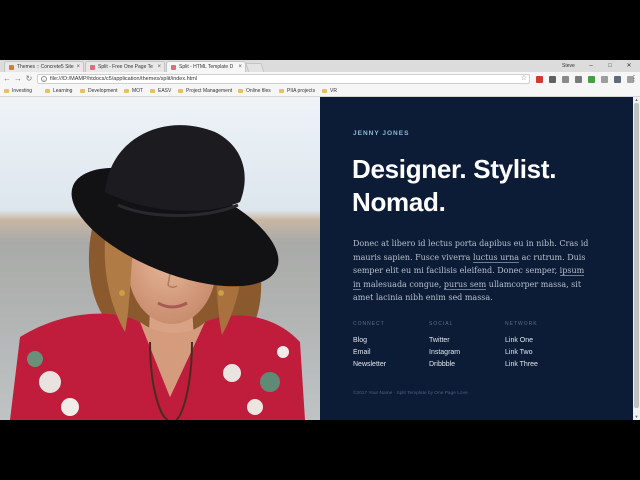 The height and width of the screenshot is (480, 640). Describe the element at coordinates (165, 91) in the screenshot. I see `bookmark-label: EASV` at that location.